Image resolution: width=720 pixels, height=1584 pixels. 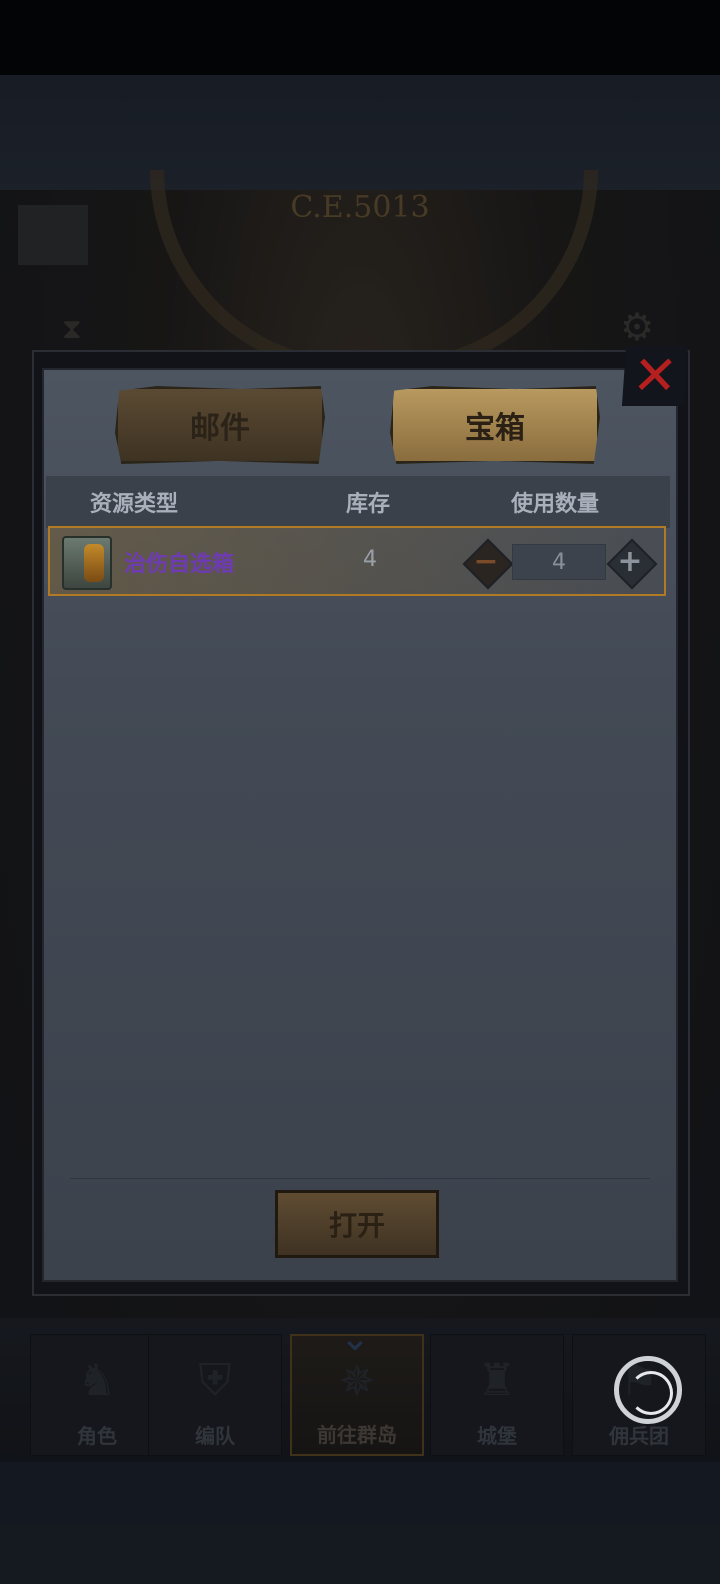 I want to click on floating-assistant-button, so click(x=648, y=1390).